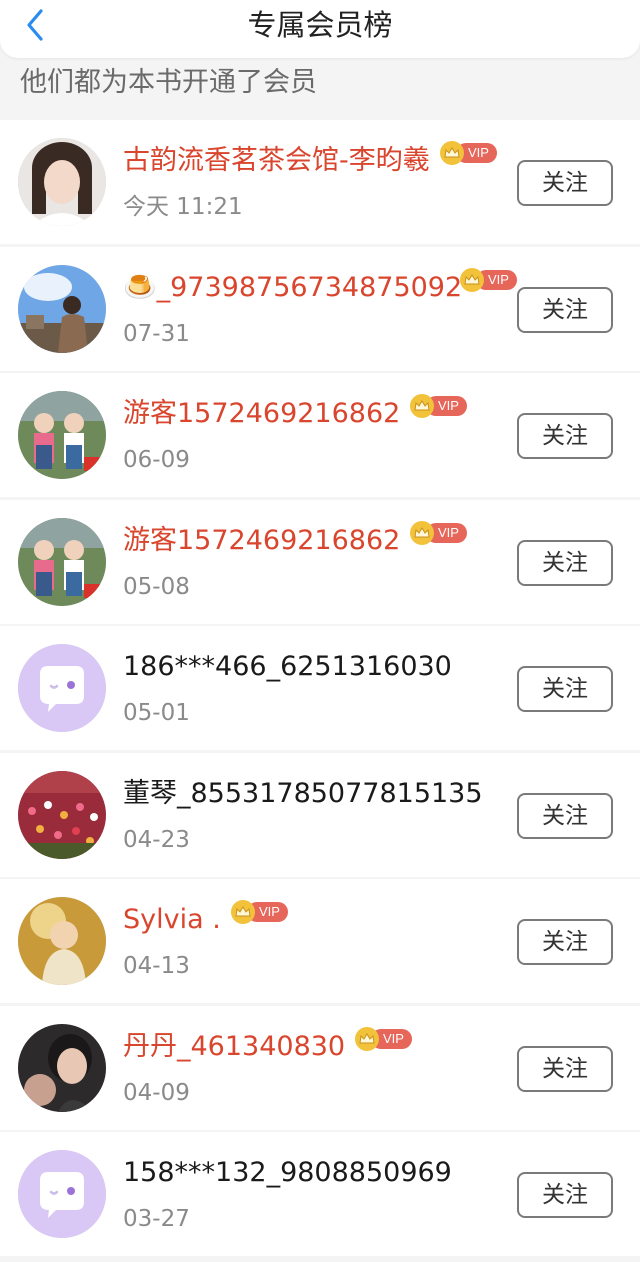 This screenshot has height=1262, width=640. Describe the element at coordinates (140, 287) in the screenshot. I see `pudding-emoji: 🍮` at that location.